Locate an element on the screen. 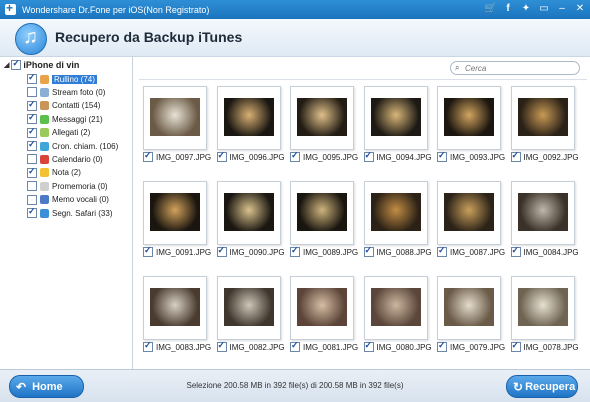 The image size is (590, 402). sidebar-item: Contatti (154) is located at coordinates (64, 105).